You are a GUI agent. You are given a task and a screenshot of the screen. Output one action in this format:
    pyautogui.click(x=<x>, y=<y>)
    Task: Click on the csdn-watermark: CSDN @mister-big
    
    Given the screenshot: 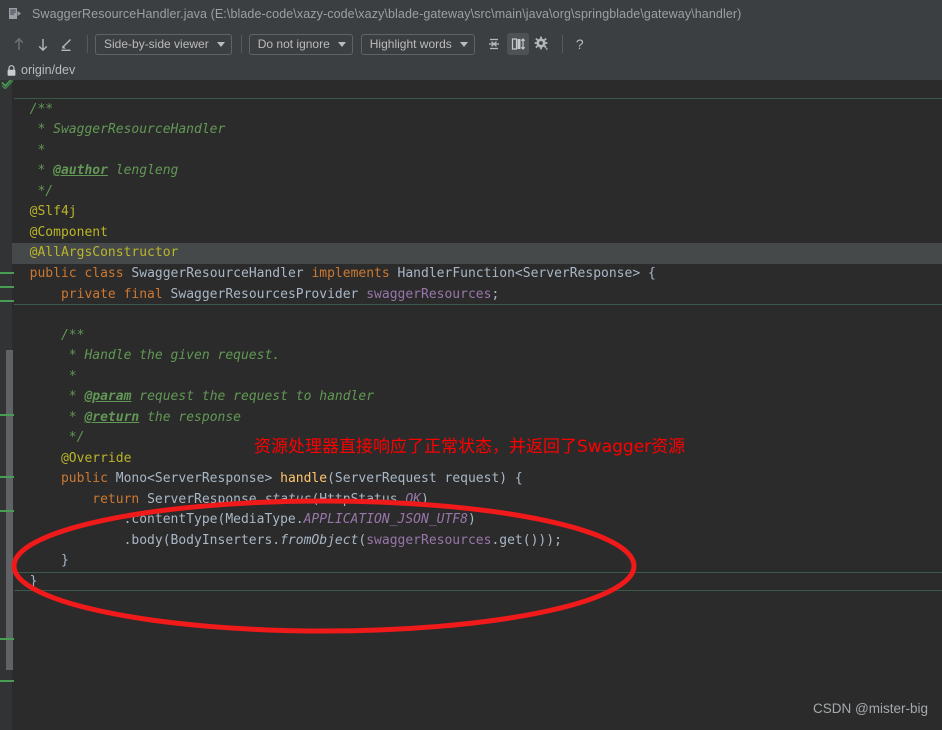 What is the action you would take?
    pyautogui.click(x=870, y=708)
    